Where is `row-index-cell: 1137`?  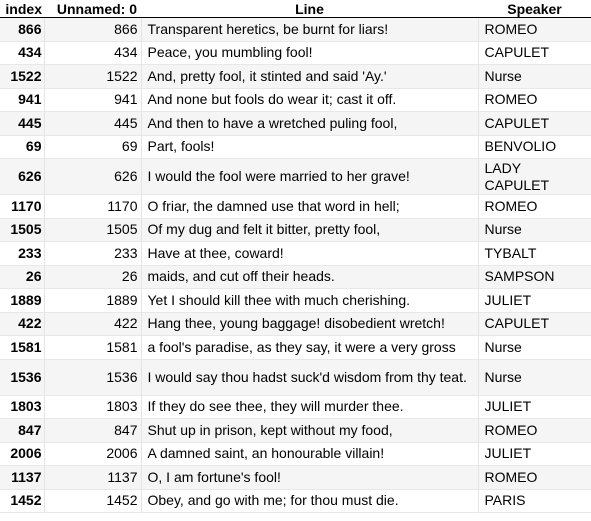
row-index-cell: 1137 is located at coordinates (26, 476).